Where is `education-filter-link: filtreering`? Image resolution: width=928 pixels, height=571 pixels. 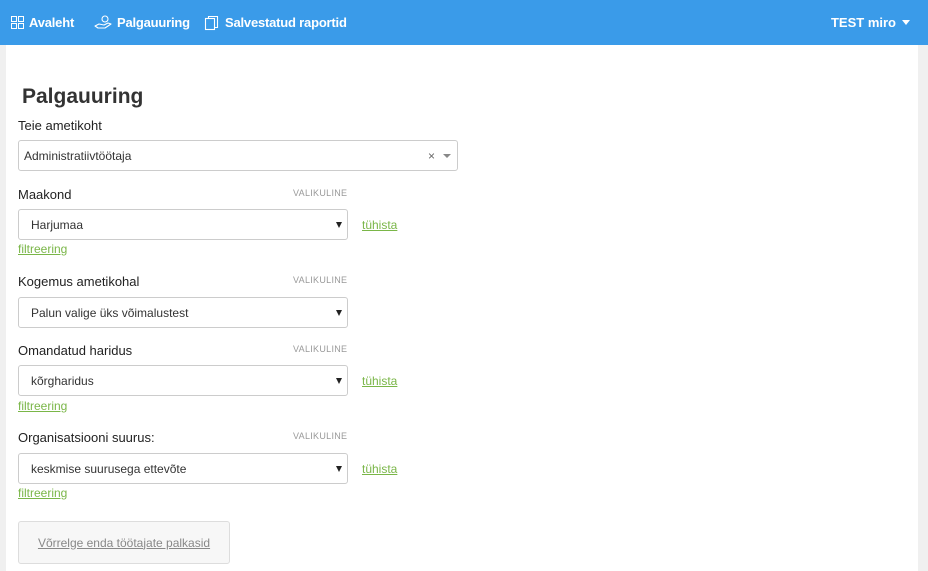
education-filter-link: filtreering is located at coordinates (42, 406).